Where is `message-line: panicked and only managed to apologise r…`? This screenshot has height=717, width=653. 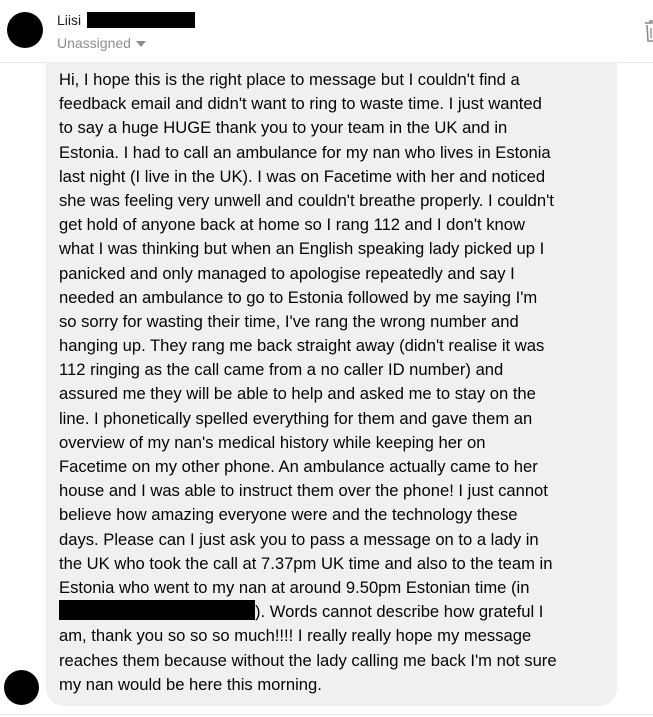 message-line: panicked and only managed to apologise r… is located at coordinates (287, 273).